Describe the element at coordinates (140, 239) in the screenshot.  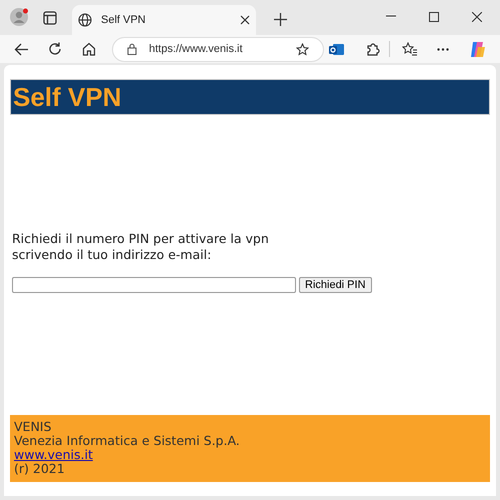
I see `instruction-text: Richiedi il numero PIN per attivare la vpn` at that location.